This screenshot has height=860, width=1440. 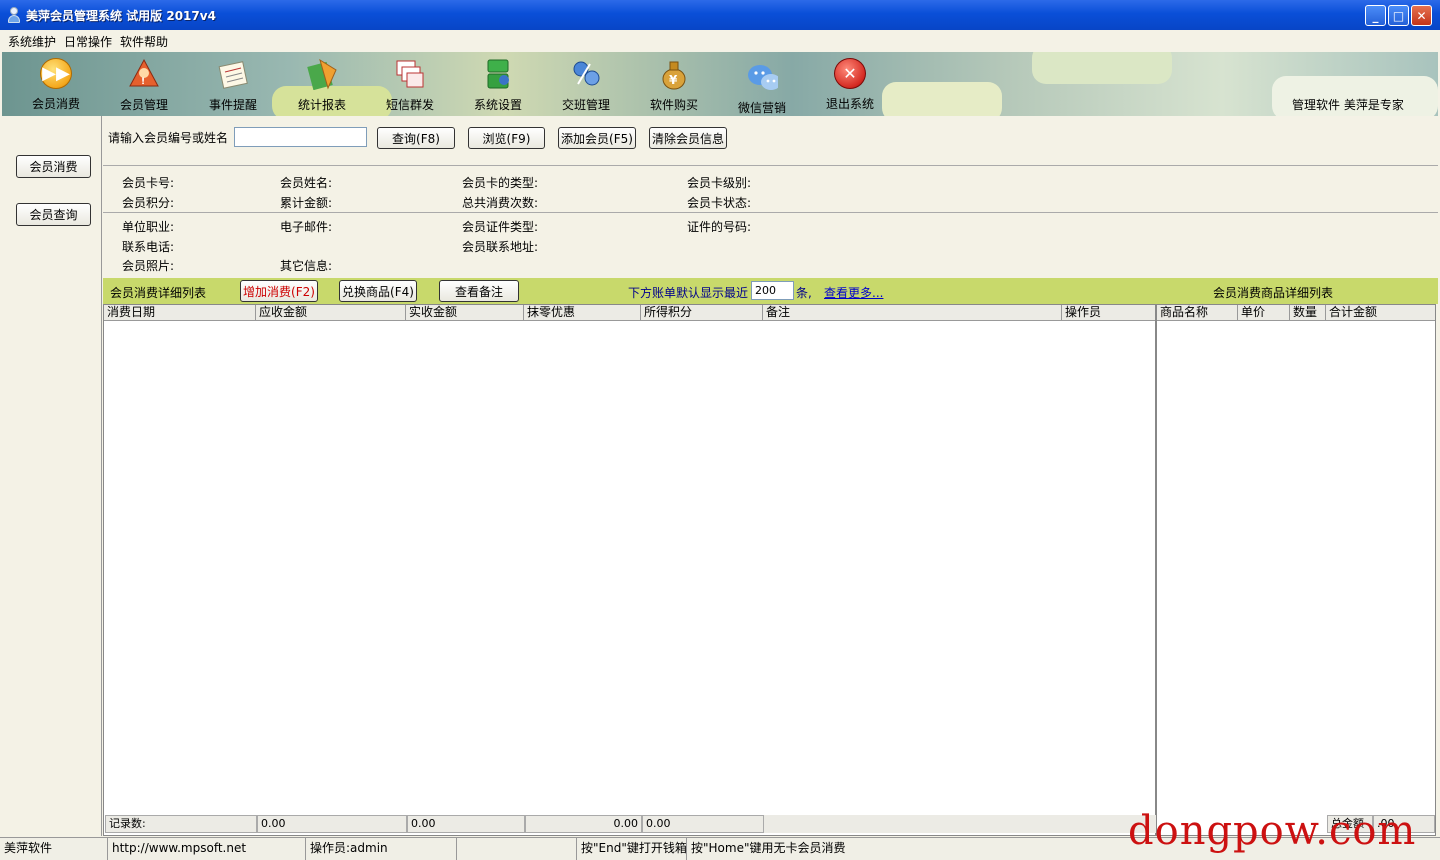 I want to click on card-no-label: 会员卡号:, so click(x=148, y=183).